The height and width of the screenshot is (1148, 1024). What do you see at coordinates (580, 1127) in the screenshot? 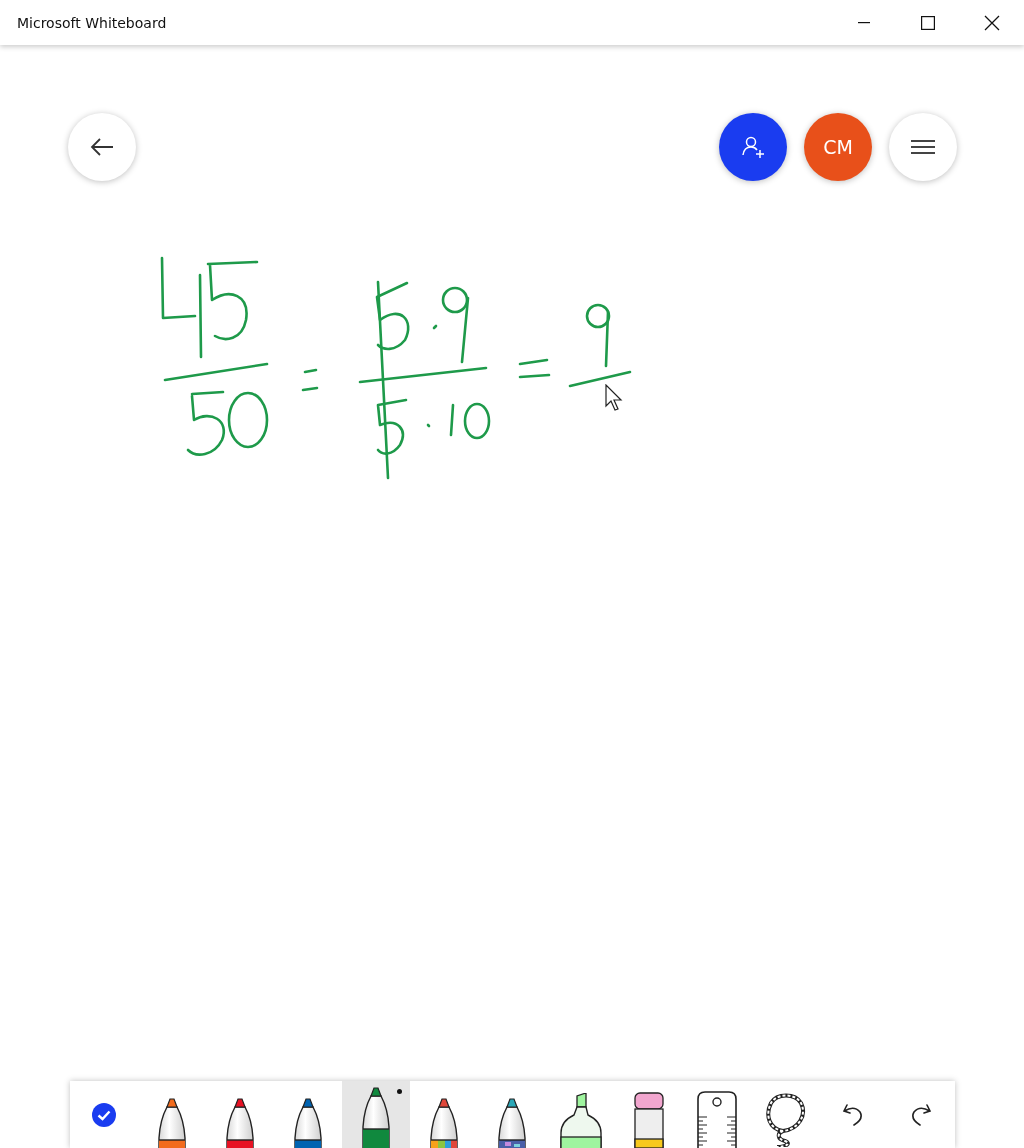
I see `highlighter-body-drawing` at bounding box center [580, 1127].